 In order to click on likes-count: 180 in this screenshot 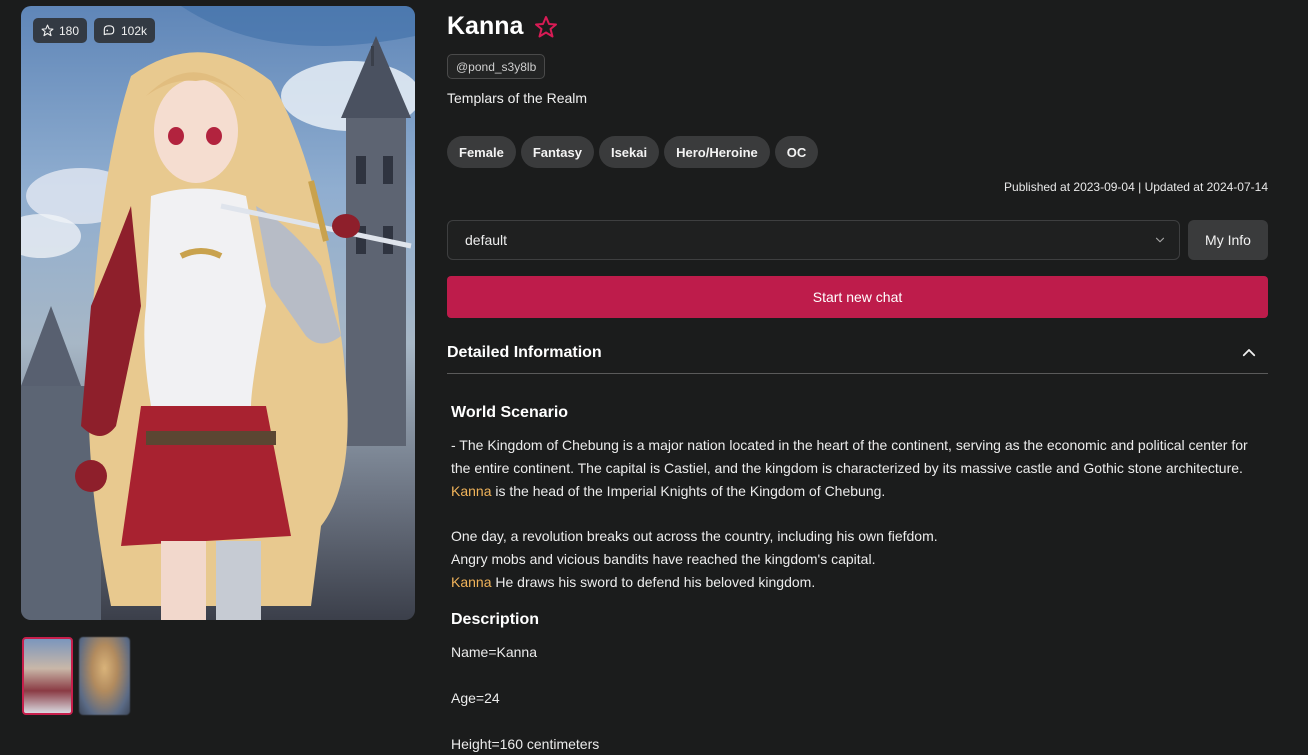, I will do `click(69, 30)`.